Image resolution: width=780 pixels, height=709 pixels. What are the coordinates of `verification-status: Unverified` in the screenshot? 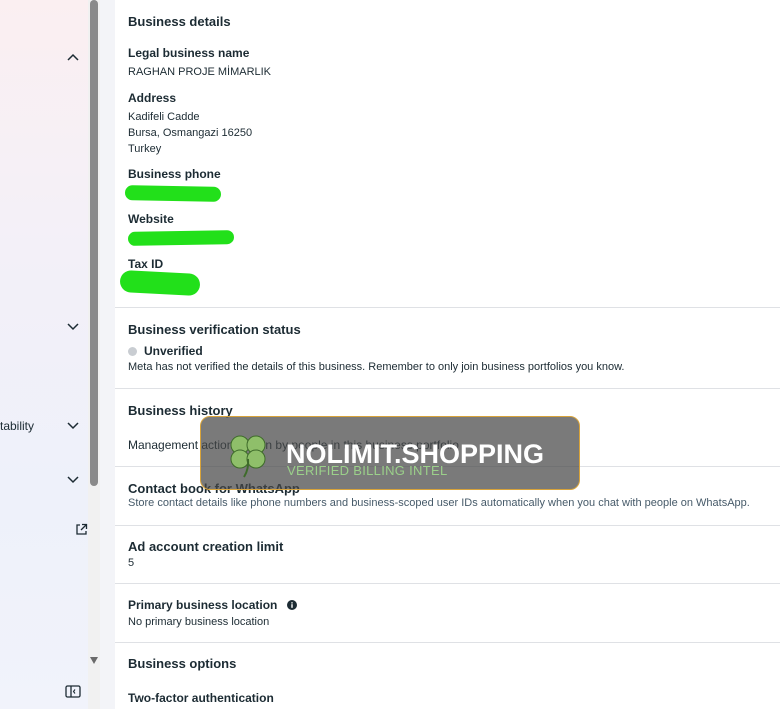 It's located at (165, 351).